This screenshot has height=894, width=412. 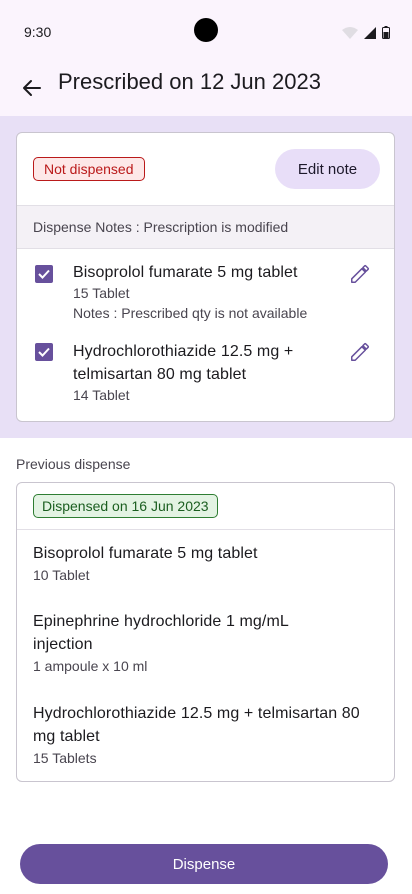 I want to click on medication-qty: 1 ampoule x 10 ml, so click(x=90, y=666).